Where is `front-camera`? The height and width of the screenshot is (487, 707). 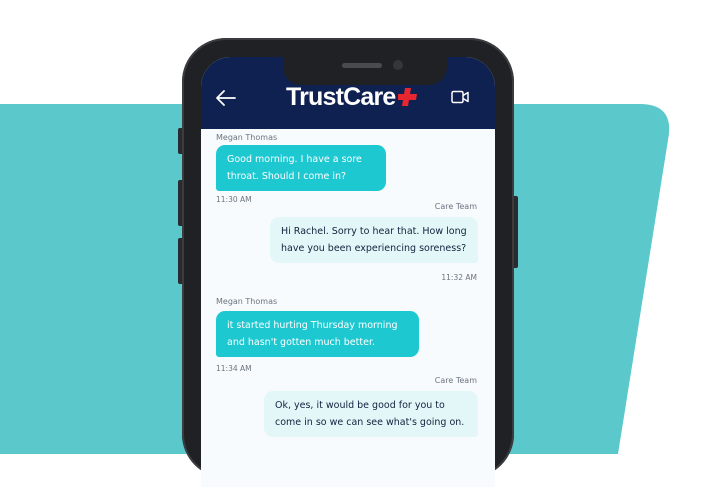 front-camera is located at coordinates (398, 65).